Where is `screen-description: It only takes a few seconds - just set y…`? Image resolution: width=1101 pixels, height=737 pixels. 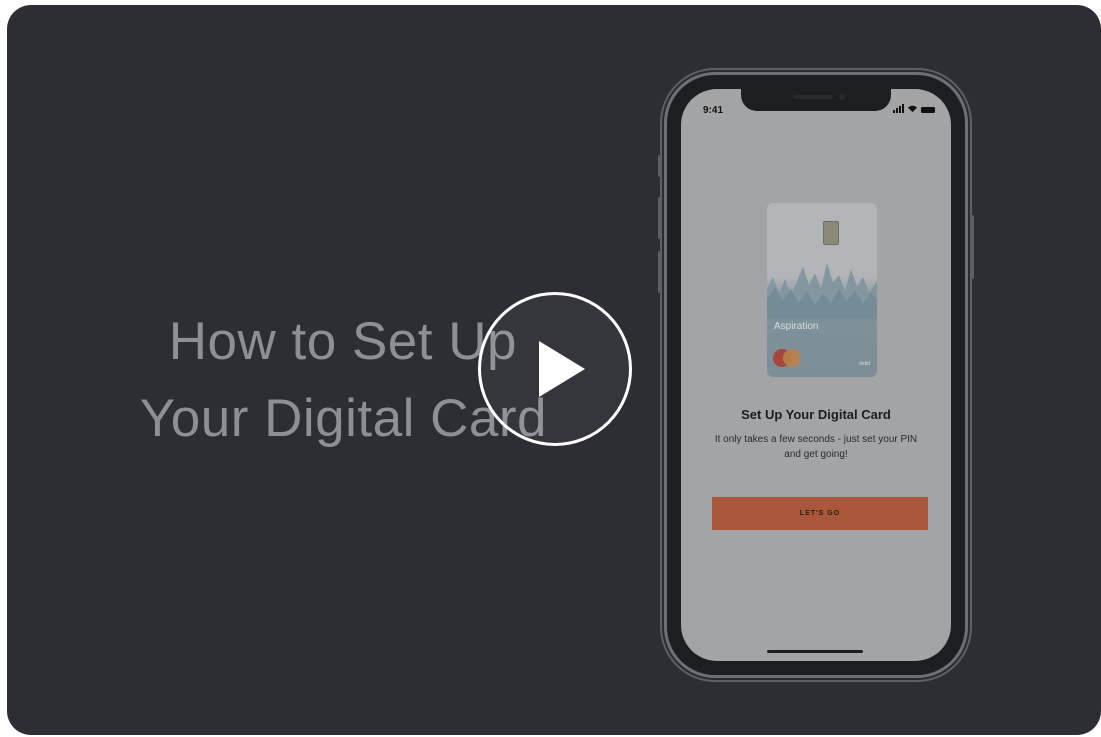
screen-description: It only takes a few seconds - just set y… is located at coordinates (816, 447).